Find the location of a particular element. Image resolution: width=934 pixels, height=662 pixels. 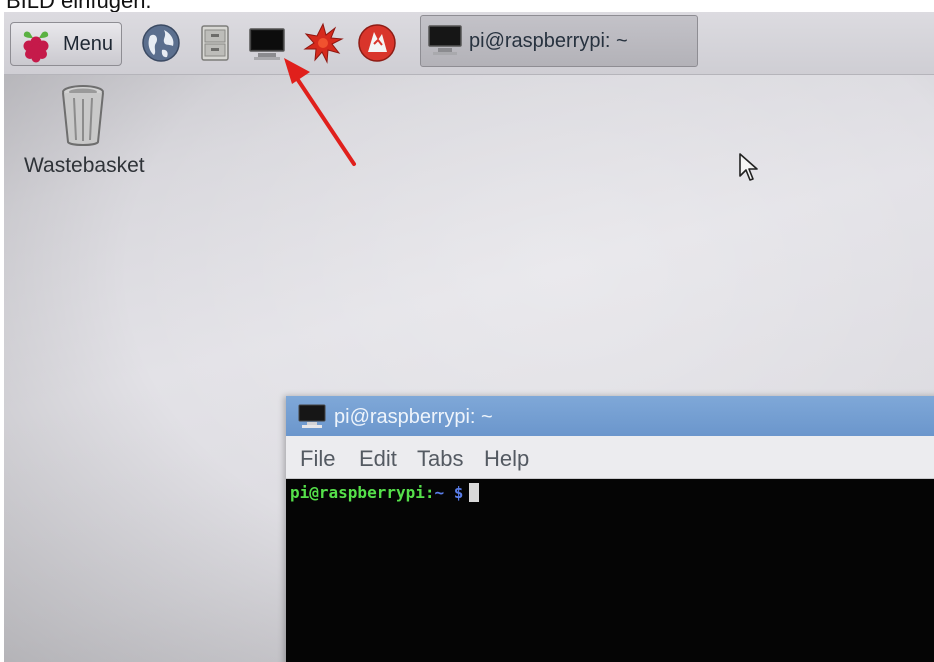

shell-prompt: pi@raspberrypi:~ $ is located at coordinates (385, 492).